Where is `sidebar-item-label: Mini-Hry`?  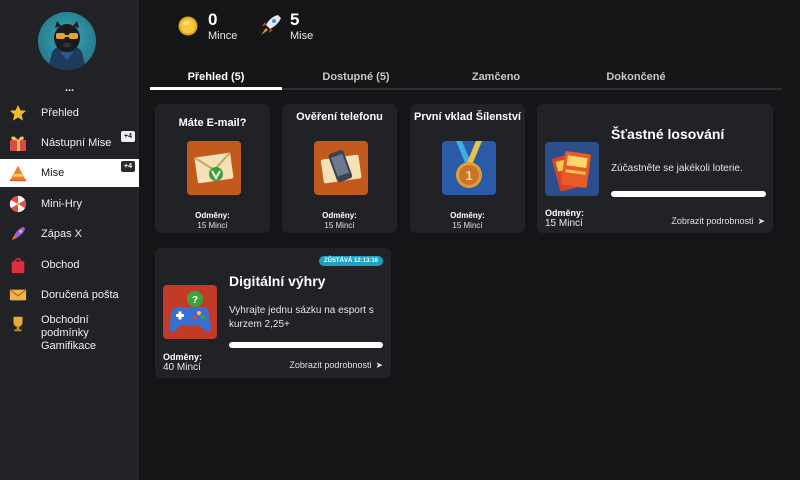
sidebar-item-label: Mini-Hry is located at coordinates (61, 203).